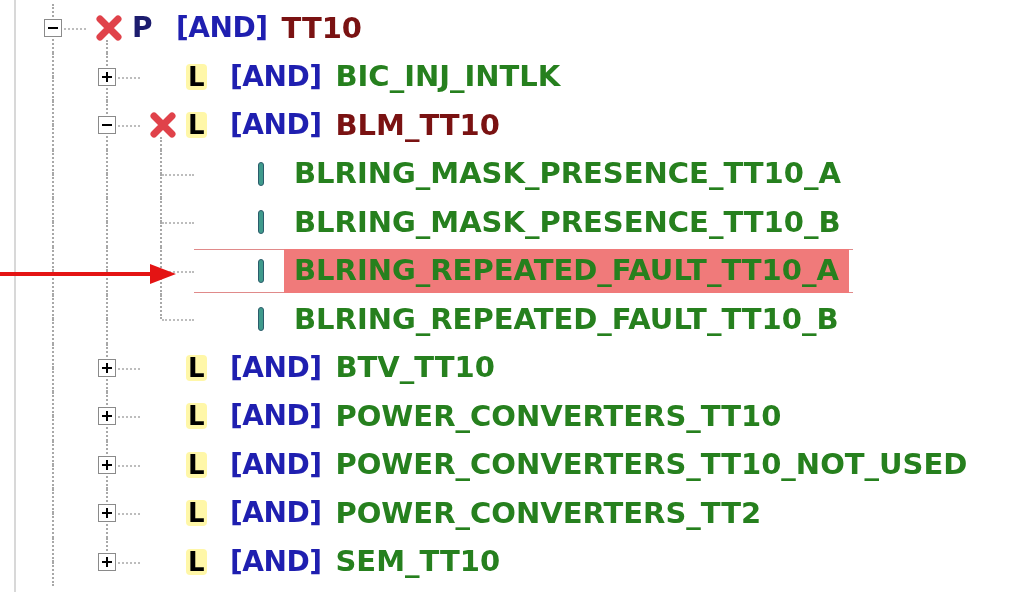 The width and height of the screenshot is (1009, 592). I want to click on tree-row: BLRING_MASK_PRESENCE_TT10_B, so click(524, 222).